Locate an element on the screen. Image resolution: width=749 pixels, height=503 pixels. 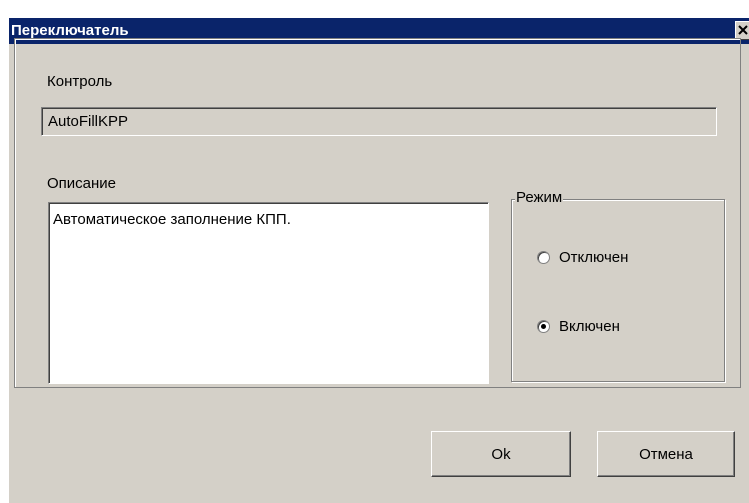
window-title: Переключатель is located at coordinates (70, 30).